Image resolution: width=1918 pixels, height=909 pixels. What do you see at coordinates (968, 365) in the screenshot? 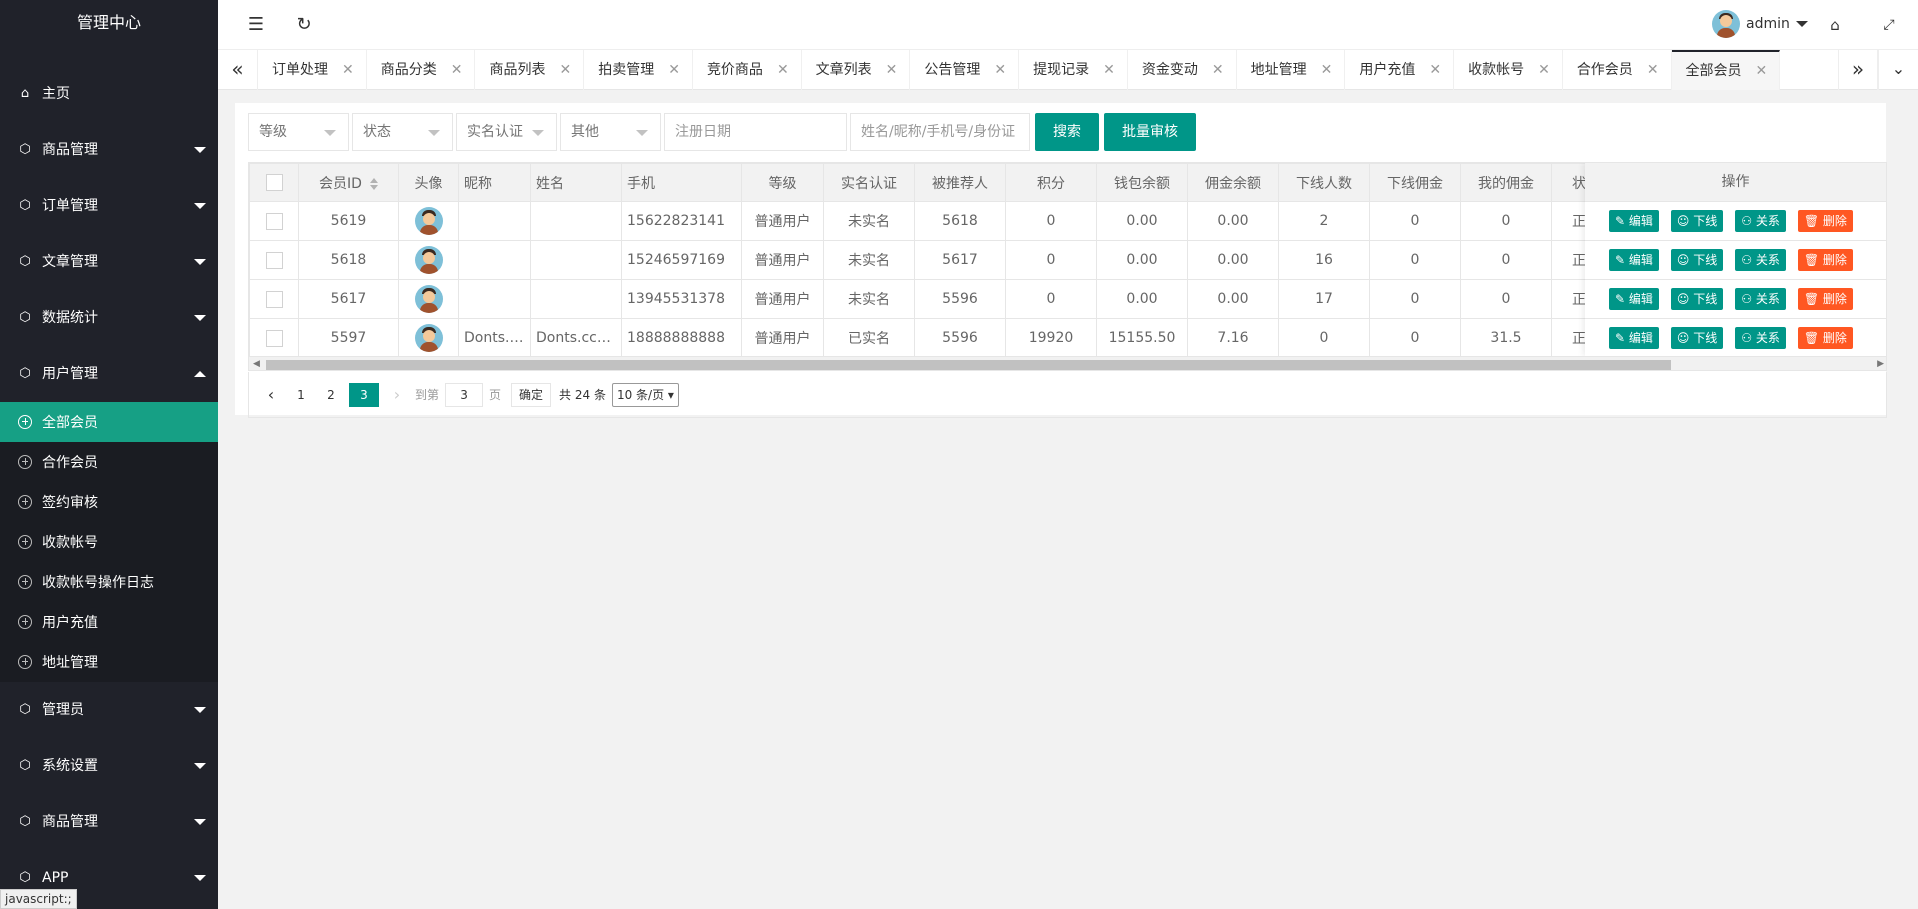
I see `scrollbar-thumb` at bounding box center [968, 365].